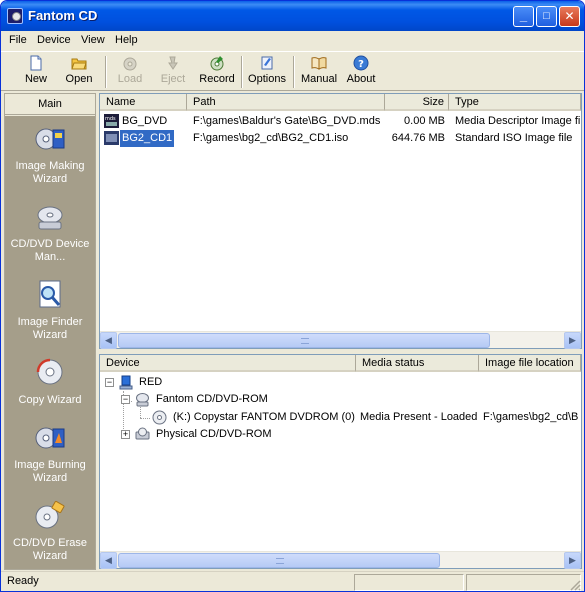  What do you see at coordinates (173, 63) in the screenshot?
I see `eject-icon` at bounding box center [173, 63].